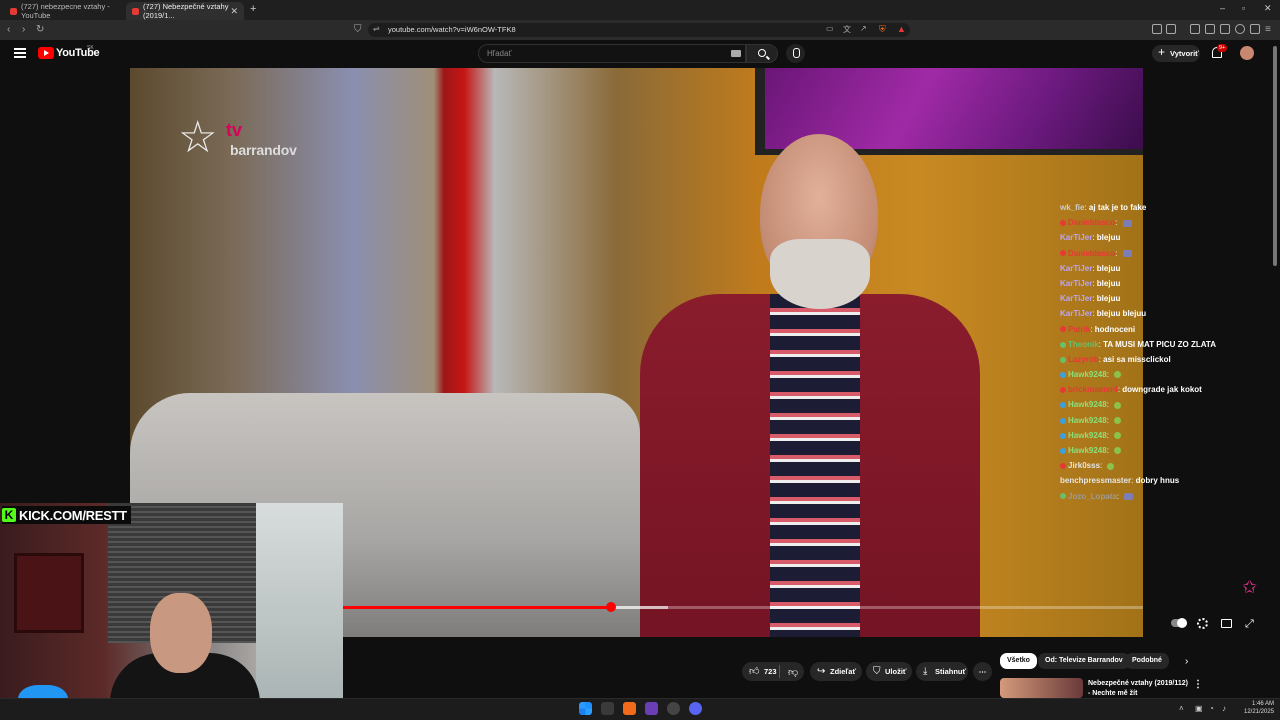 Image resolution: width=1280 pixels, height=720 pixels. I want to click on chat-username: wk_fie, so click(1072, 207).